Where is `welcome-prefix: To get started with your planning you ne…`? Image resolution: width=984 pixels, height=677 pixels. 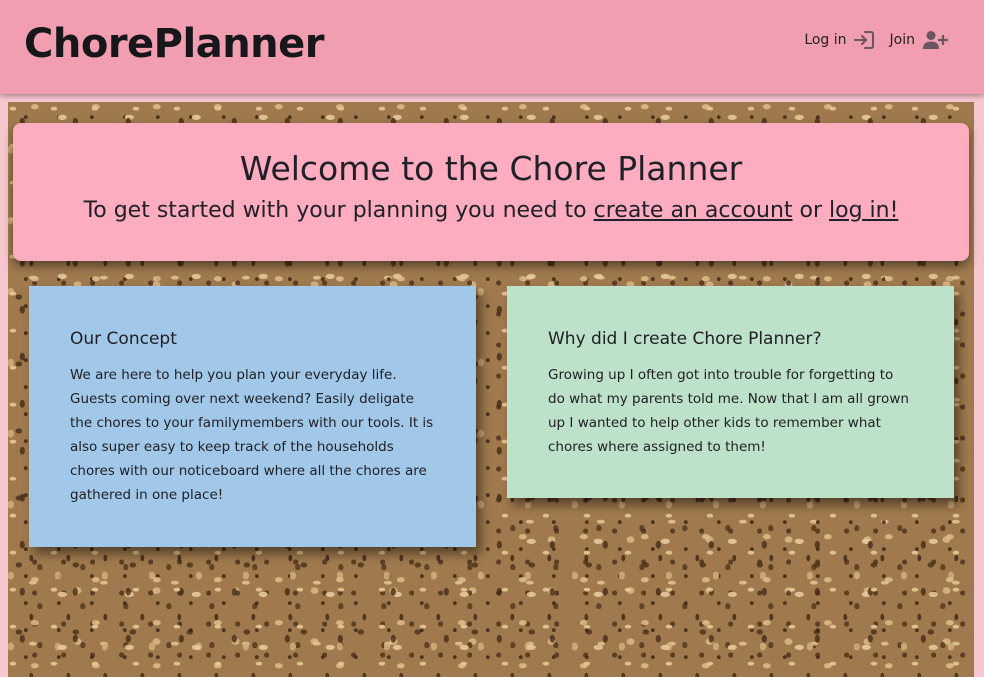 welcome-prefix: To get started with your planning you ne… is located at coordinates (338, 210).